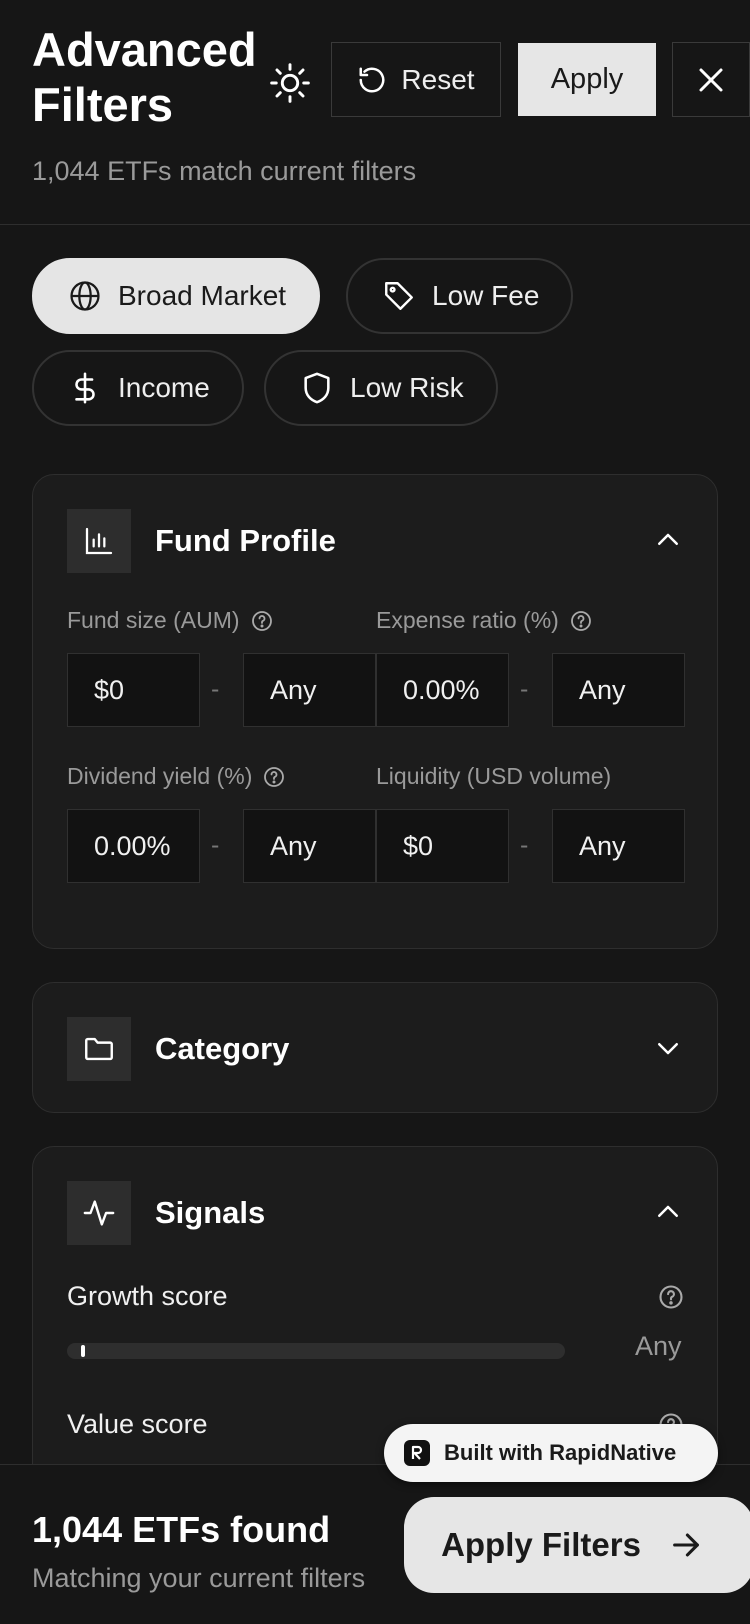 Image resolution: width=750 pixels, height=1624 pixels. I want to click on apply-filters-label: Apply Filters, so click(541, 1544).